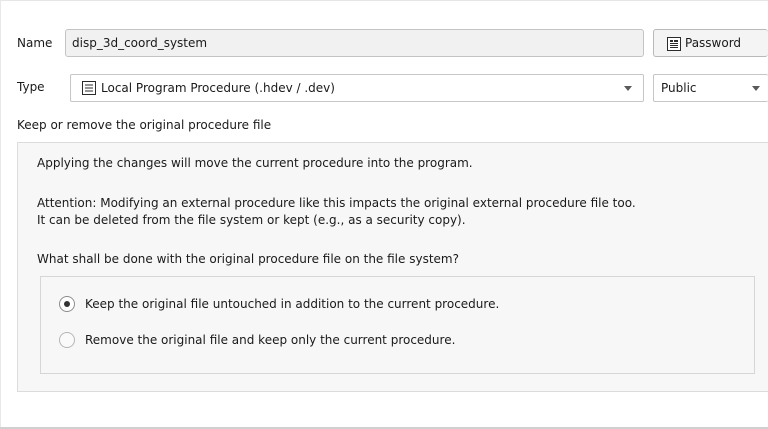  Describe the element at coordinates (713, 43) in the screenshot. I see `password-button-label: Password` at that location.